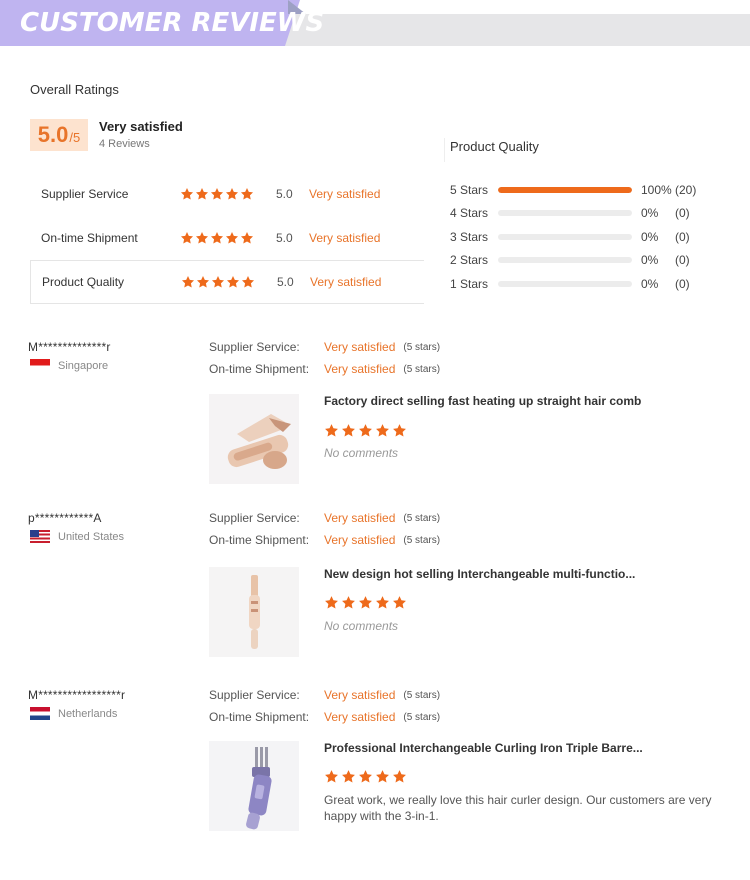 This screenshot has width=750, height=880. Describe the element at coordinates (85, 194) in the screenshot. I see `category-name: Supplier Service` at that location.